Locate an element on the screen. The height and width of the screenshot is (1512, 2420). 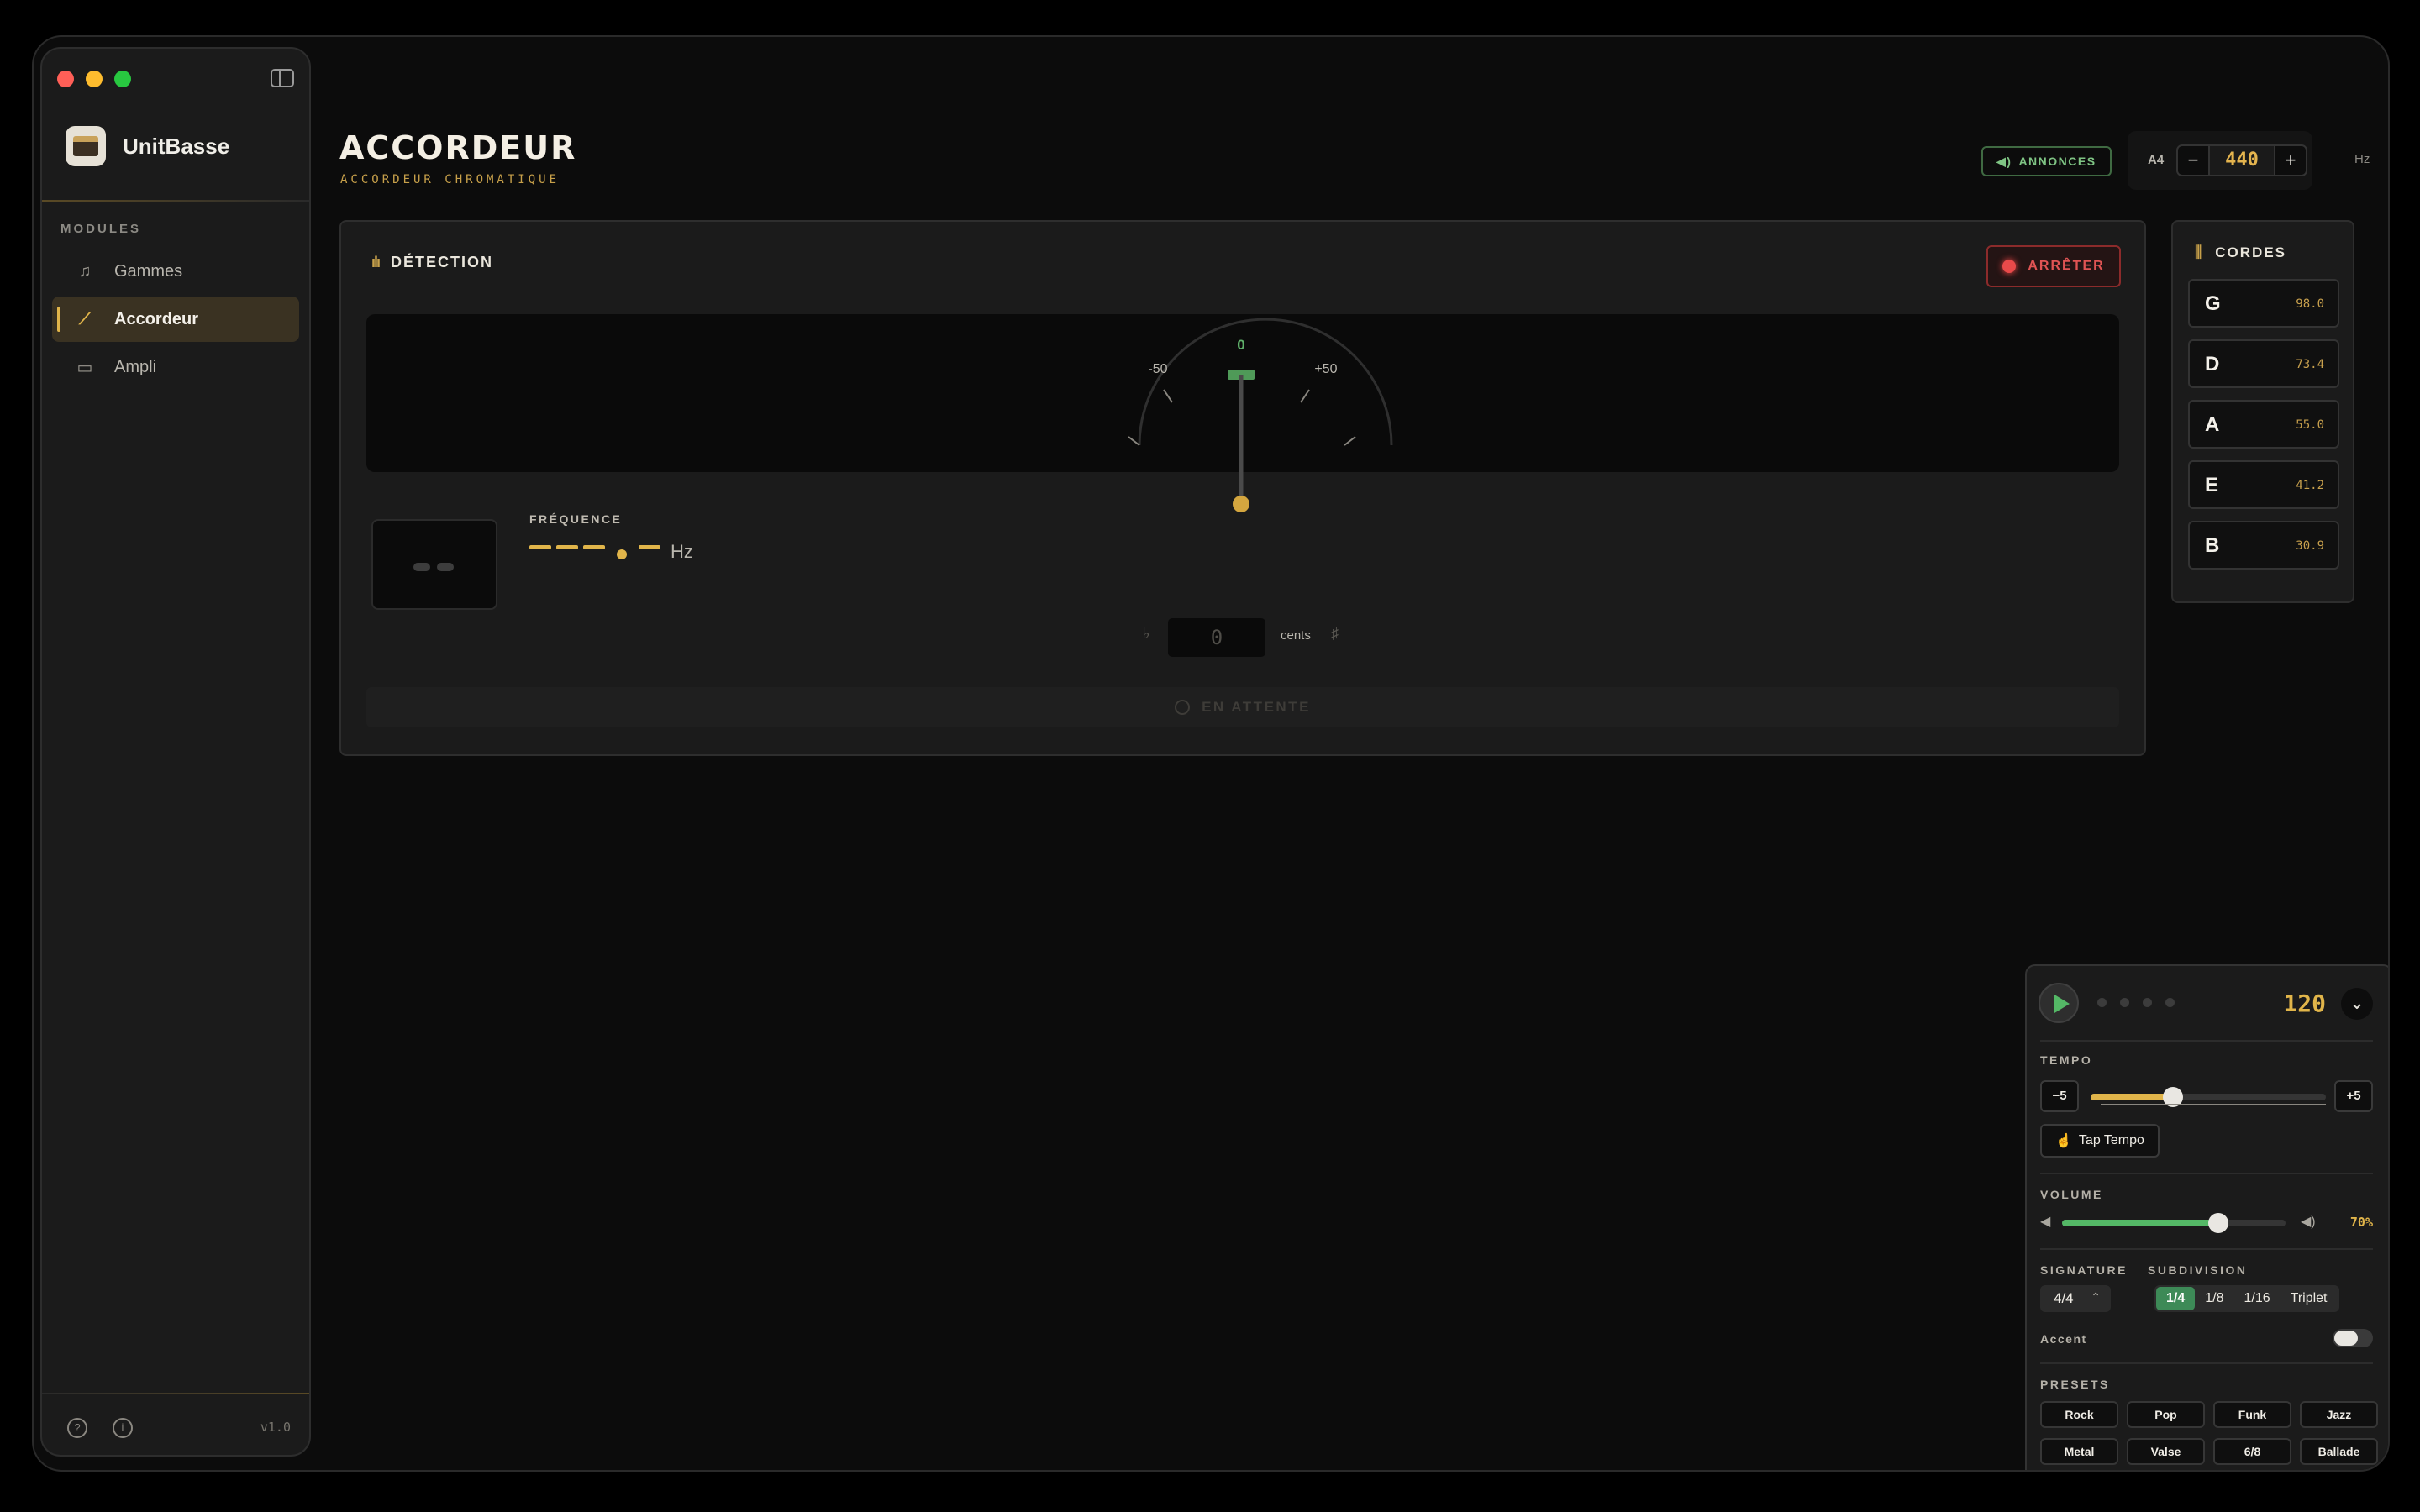
preset-button-rock: Rock is located at coordinates (2079, 1414).